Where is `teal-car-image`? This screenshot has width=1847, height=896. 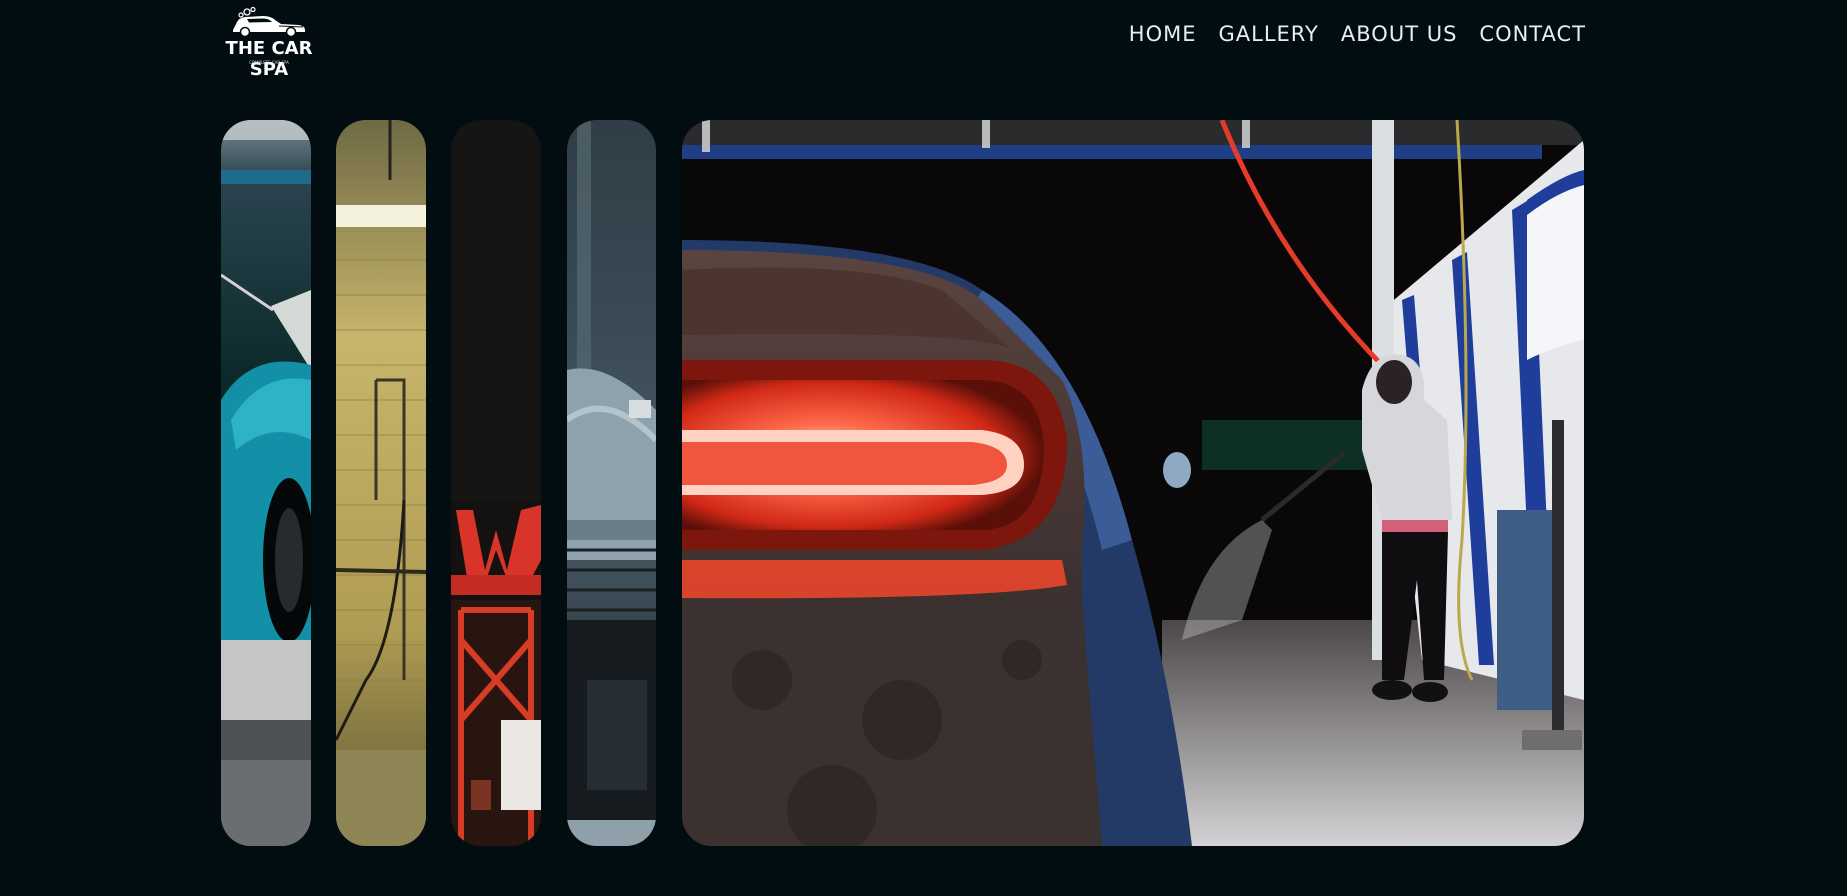 teal-car-image is located at coordinates (266, 483).